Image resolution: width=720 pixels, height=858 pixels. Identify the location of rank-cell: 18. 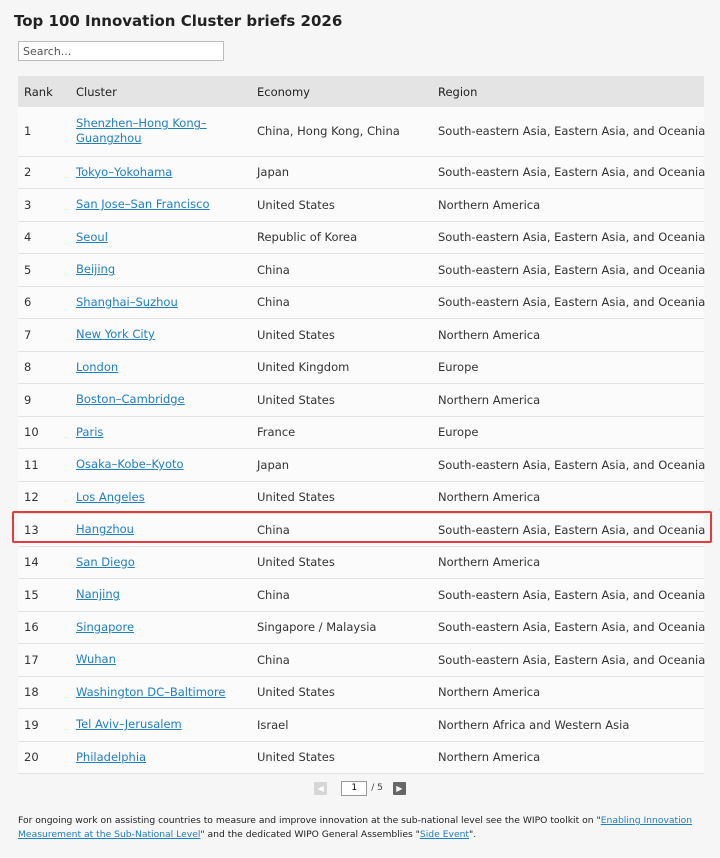
(31, 692).